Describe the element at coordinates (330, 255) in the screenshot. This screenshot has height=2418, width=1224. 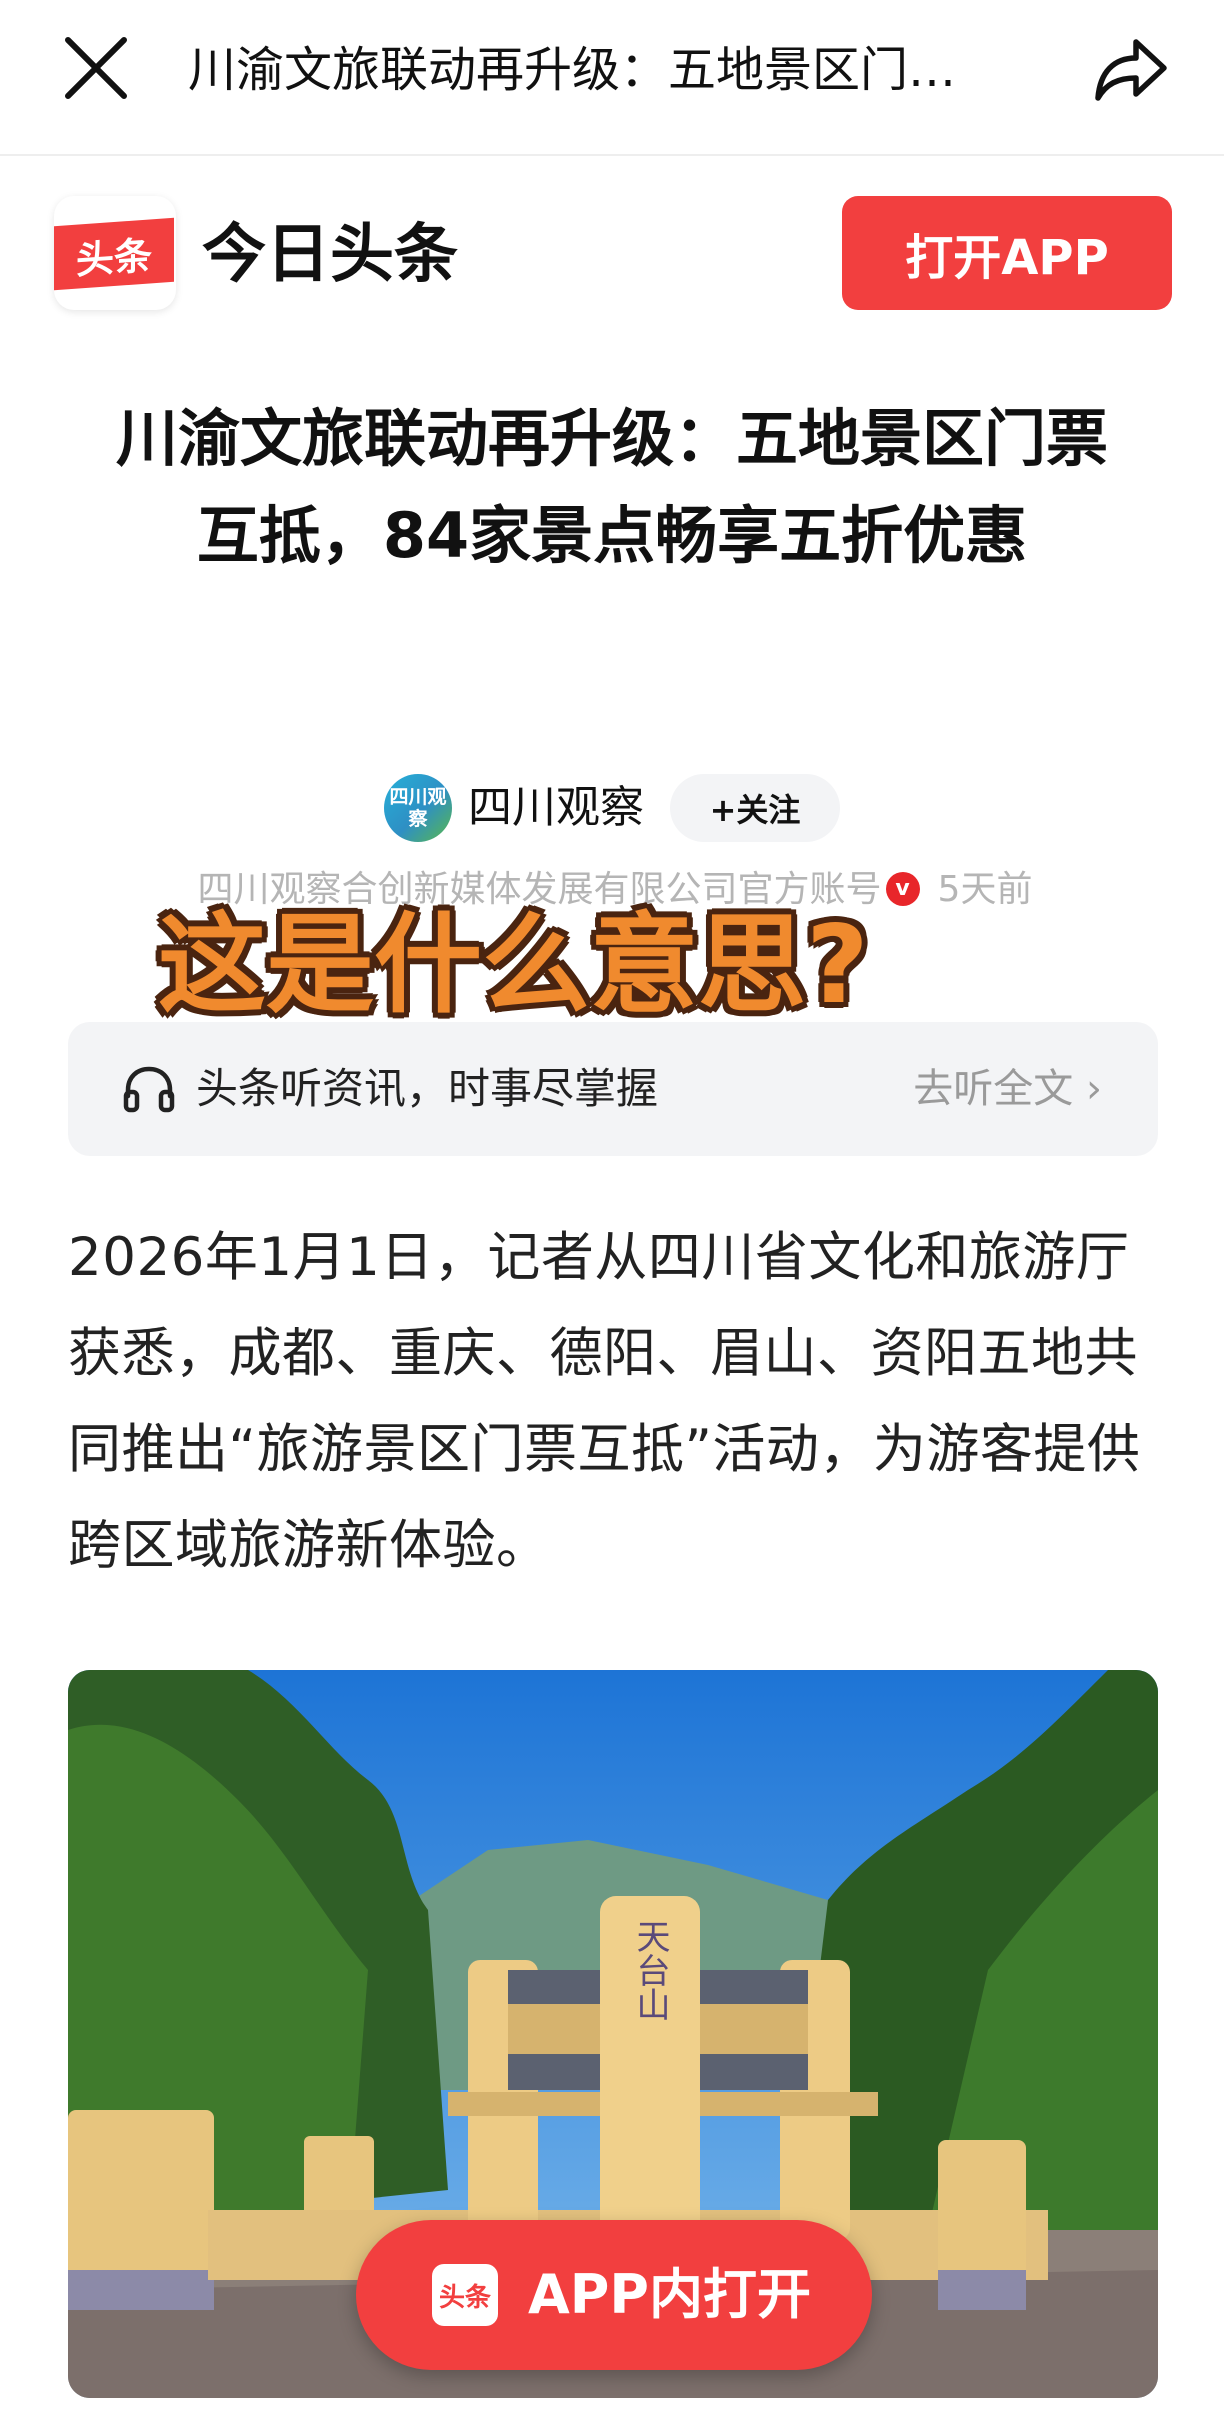
I see `brand-name: 今日头条` at that location.